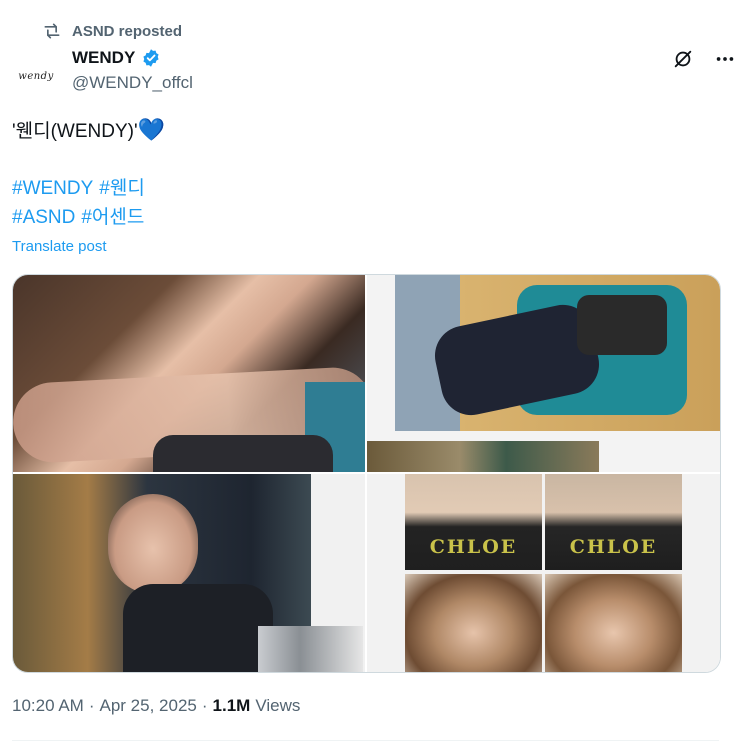 This screenshot has width=756, height=753. What do you see at coordinates (52, 31) in the screenshot?
I see `repost-icon` at bounding box center [52, 31].